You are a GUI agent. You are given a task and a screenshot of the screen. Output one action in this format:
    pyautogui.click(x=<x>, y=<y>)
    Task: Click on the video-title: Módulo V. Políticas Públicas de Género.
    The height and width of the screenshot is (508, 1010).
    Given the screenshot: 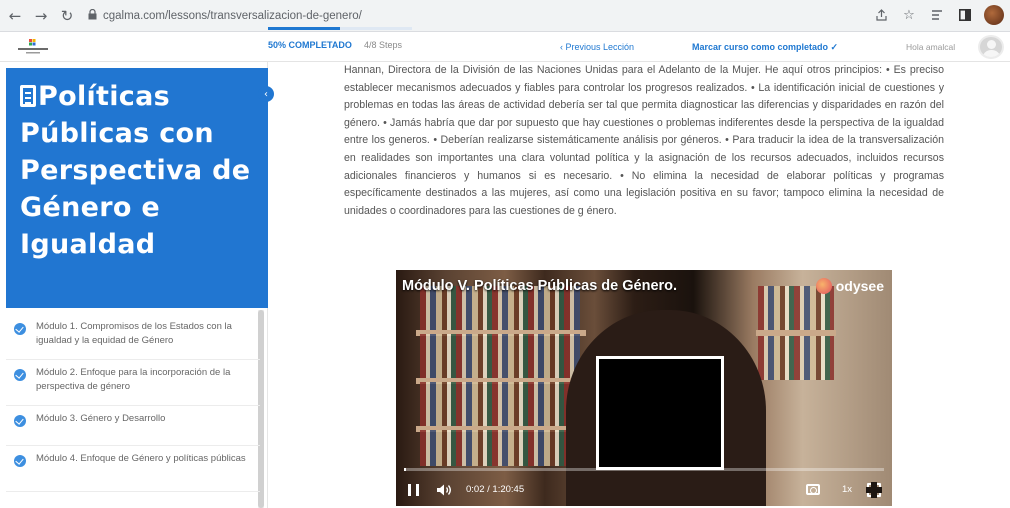 What is the action you would take?
    pyautogui.click(x=539, y=286)
    